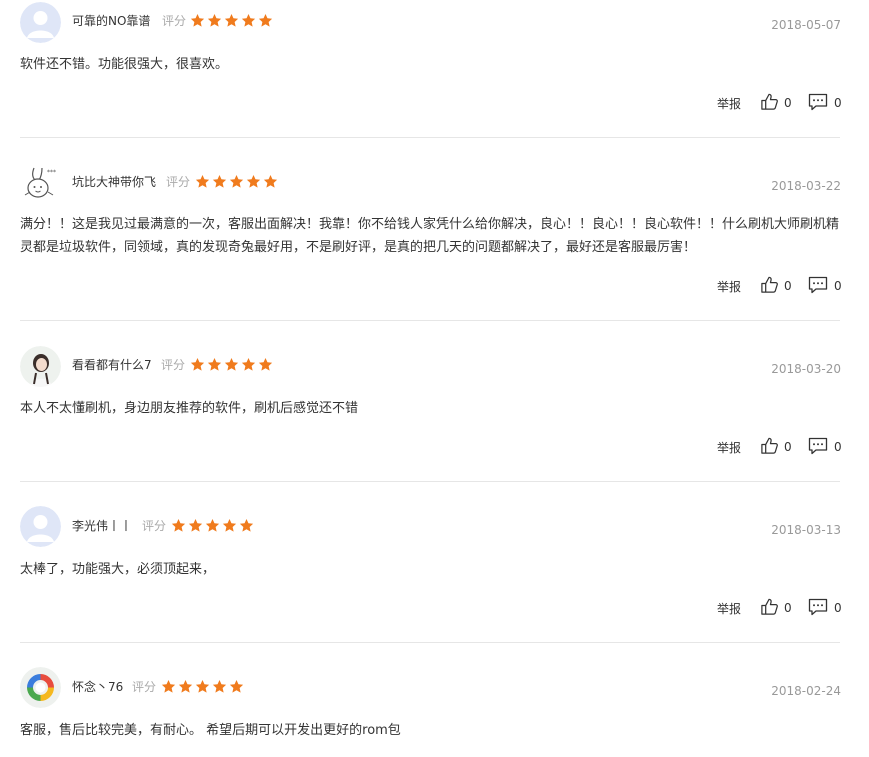 The image size is (869, 757). I want to click on username: 李光伟丨丨, so click(102, 526).